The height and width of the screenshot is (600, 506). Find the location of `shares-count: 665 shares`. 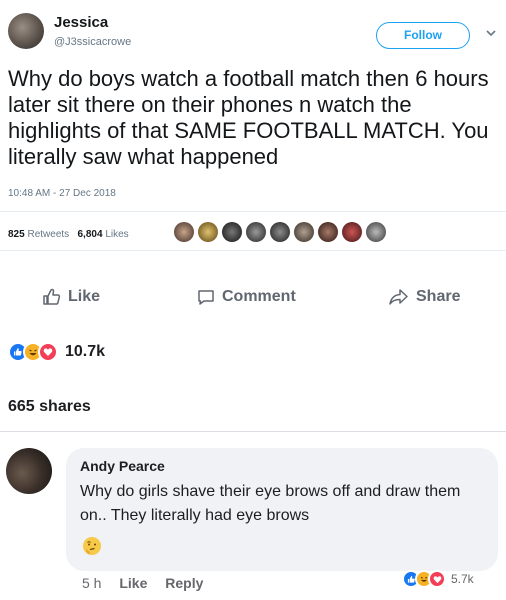

shares-count: 665 shares is located at coordinates (49, 407).